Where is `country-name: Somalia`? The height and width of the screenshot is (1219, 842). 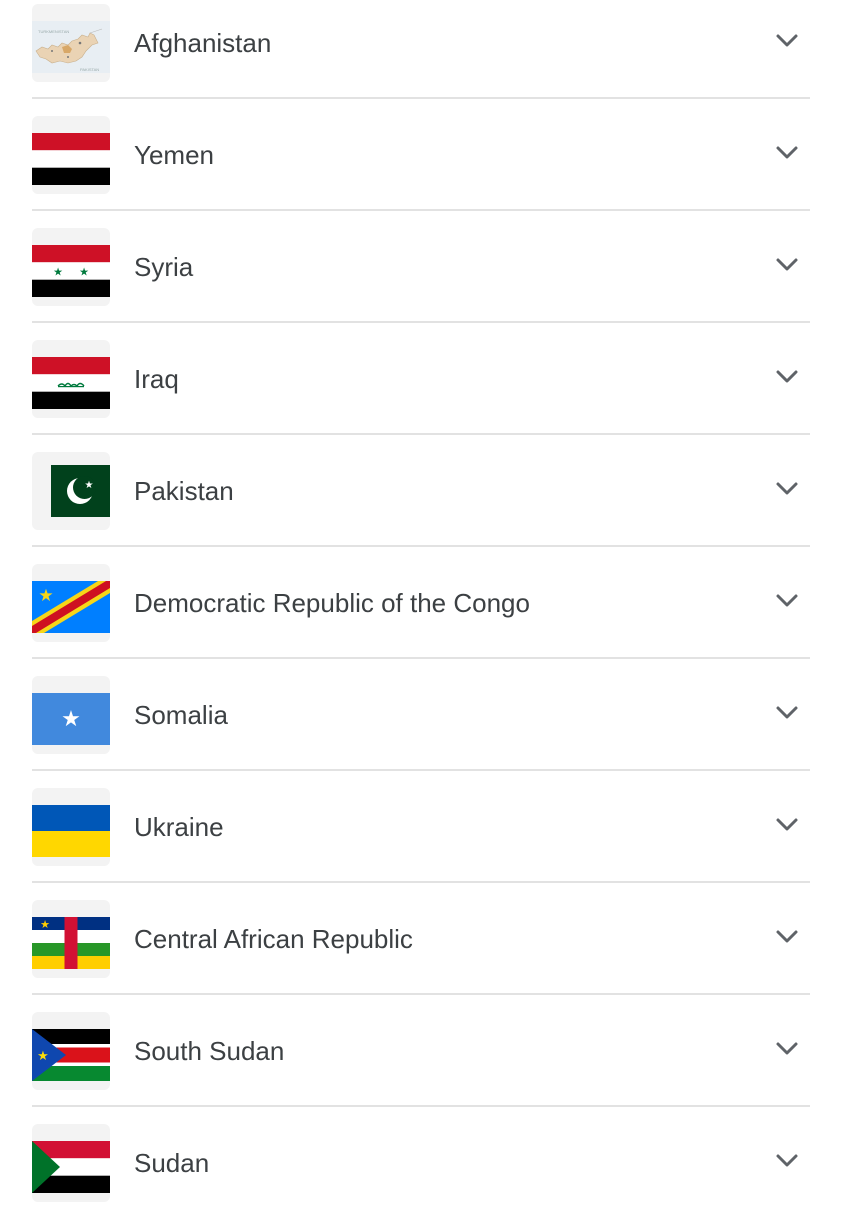 country-name: Somalia is located at coordinates (181, 715).